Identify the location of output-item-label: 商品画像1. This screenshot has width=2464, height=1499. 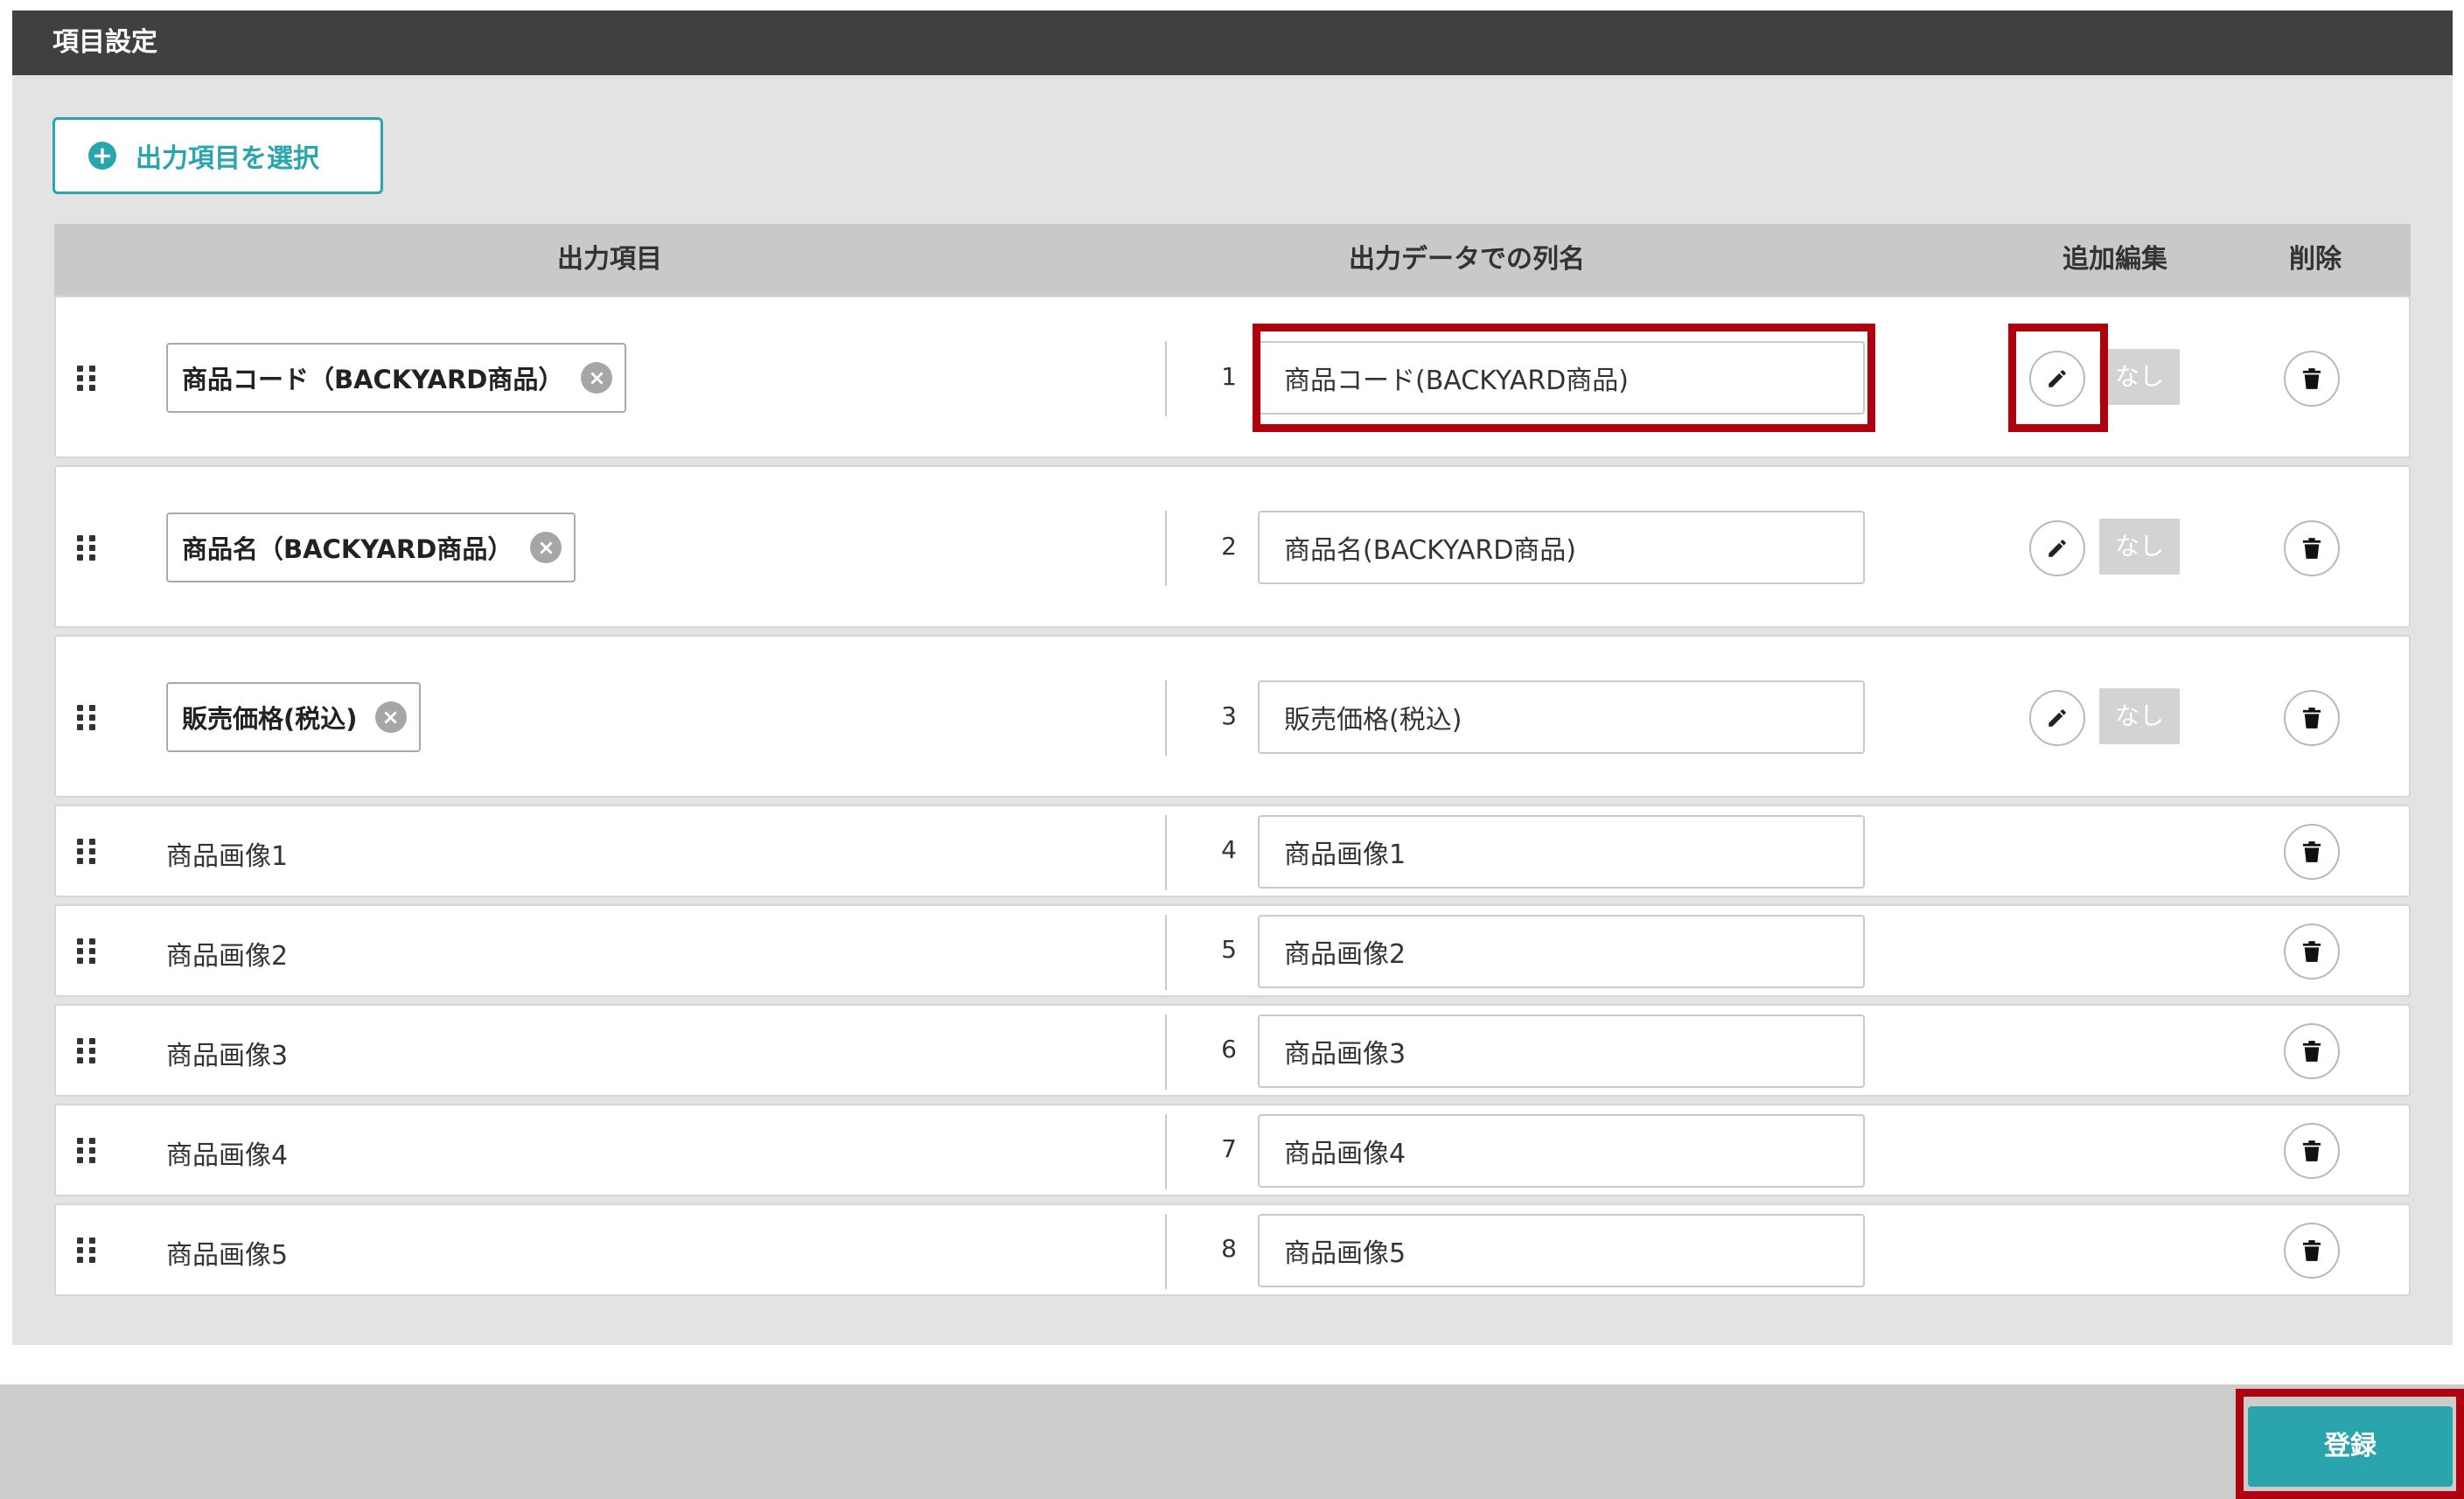
(227, 856).